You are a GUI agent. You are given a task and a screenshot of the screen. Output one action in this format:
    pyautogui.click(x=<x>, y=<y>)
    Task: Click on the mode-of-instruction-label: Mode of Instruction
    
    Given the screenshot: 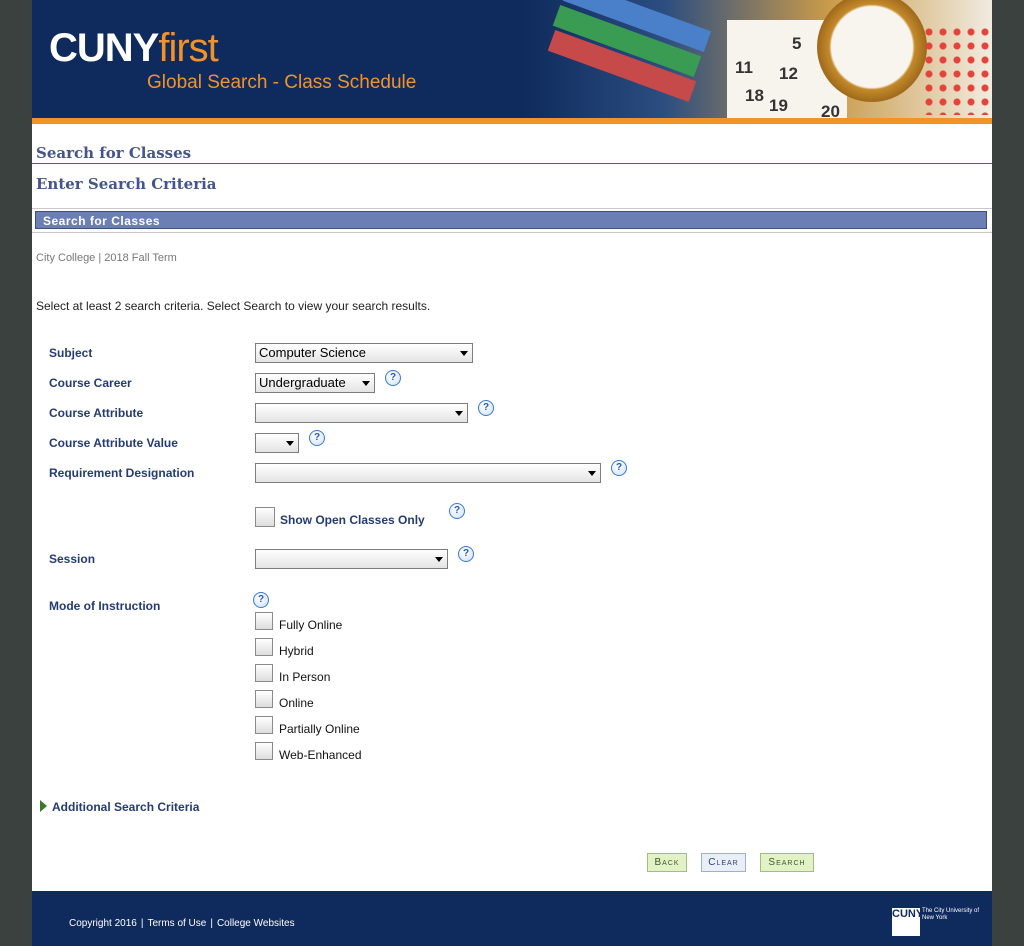 What is the action you would take?
    pyautogui.click(x=105, y=606)
    